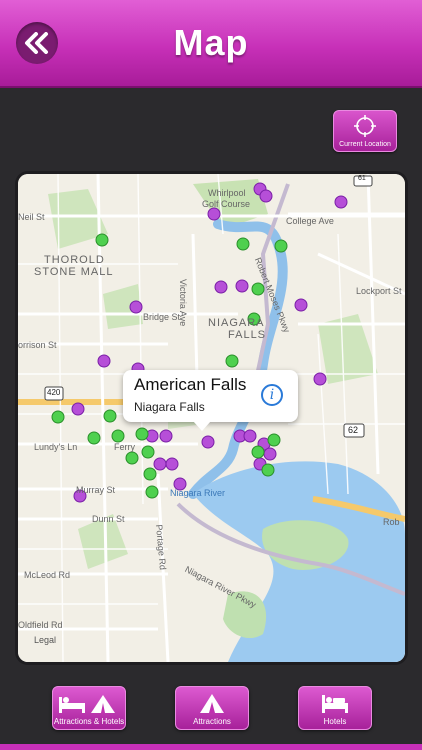 The image size is (422, 750). Describe the element at coordinates (96, 490) in the screenshot. I see `map-label: Murray St` at that location.